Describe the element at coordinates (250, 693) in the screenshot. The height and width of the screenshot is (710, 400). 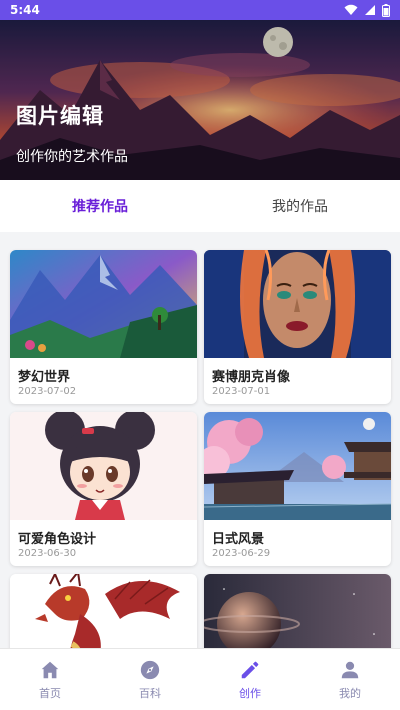
I see `nav-create-label: 创作` at that location.